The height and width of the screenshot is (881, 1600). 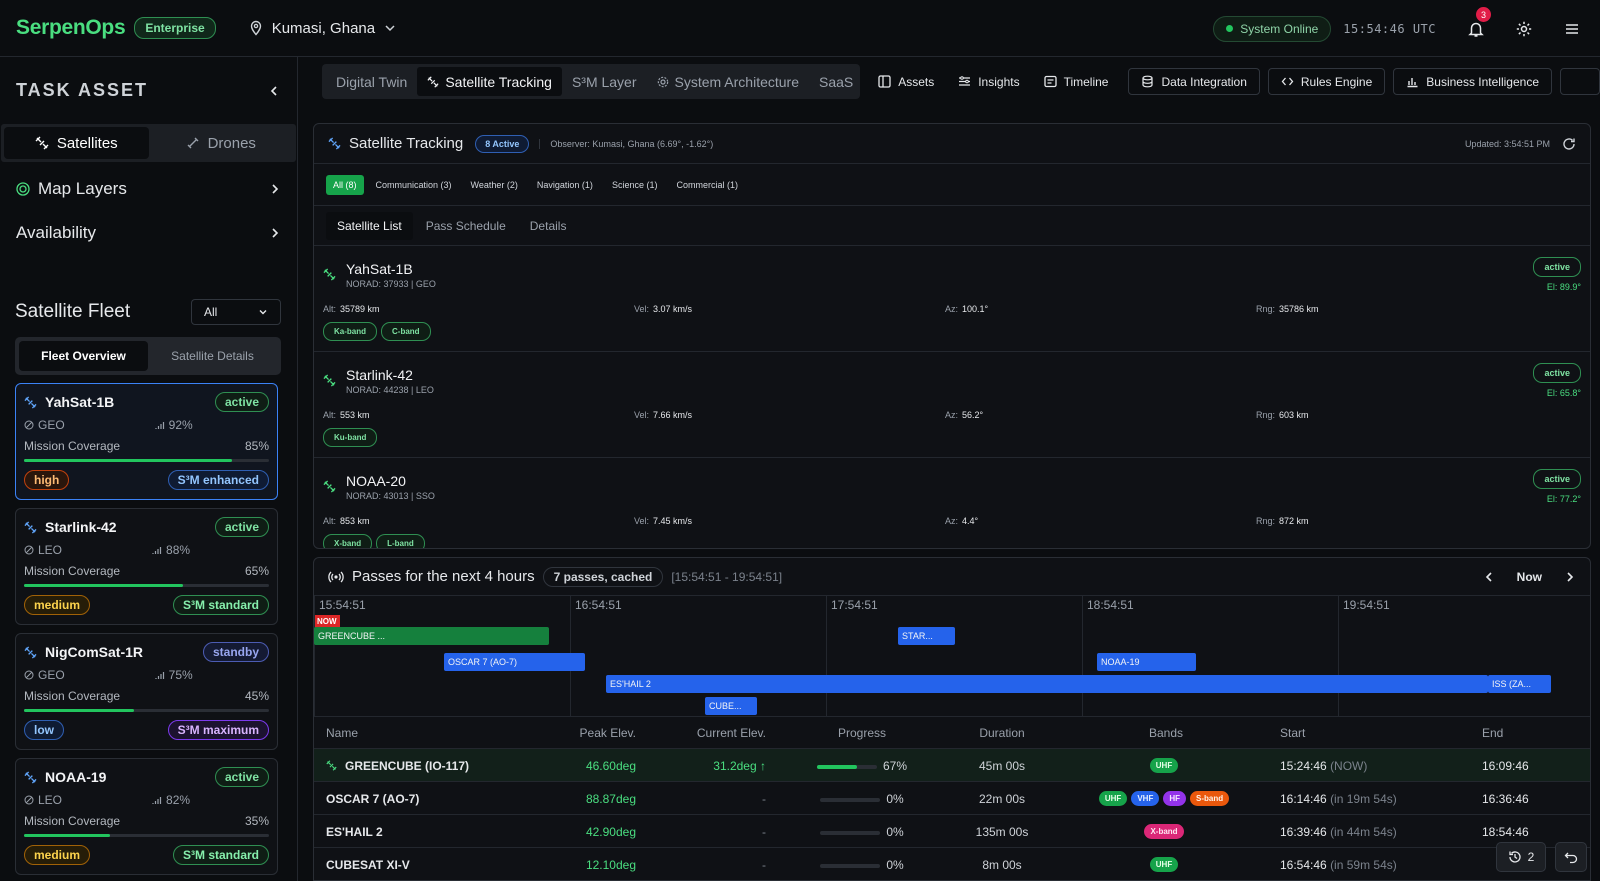 What do you see at coordinates (221, 143) in the screenshot?
I see `tab-drones: Drones` at bounding box center [221, 143].